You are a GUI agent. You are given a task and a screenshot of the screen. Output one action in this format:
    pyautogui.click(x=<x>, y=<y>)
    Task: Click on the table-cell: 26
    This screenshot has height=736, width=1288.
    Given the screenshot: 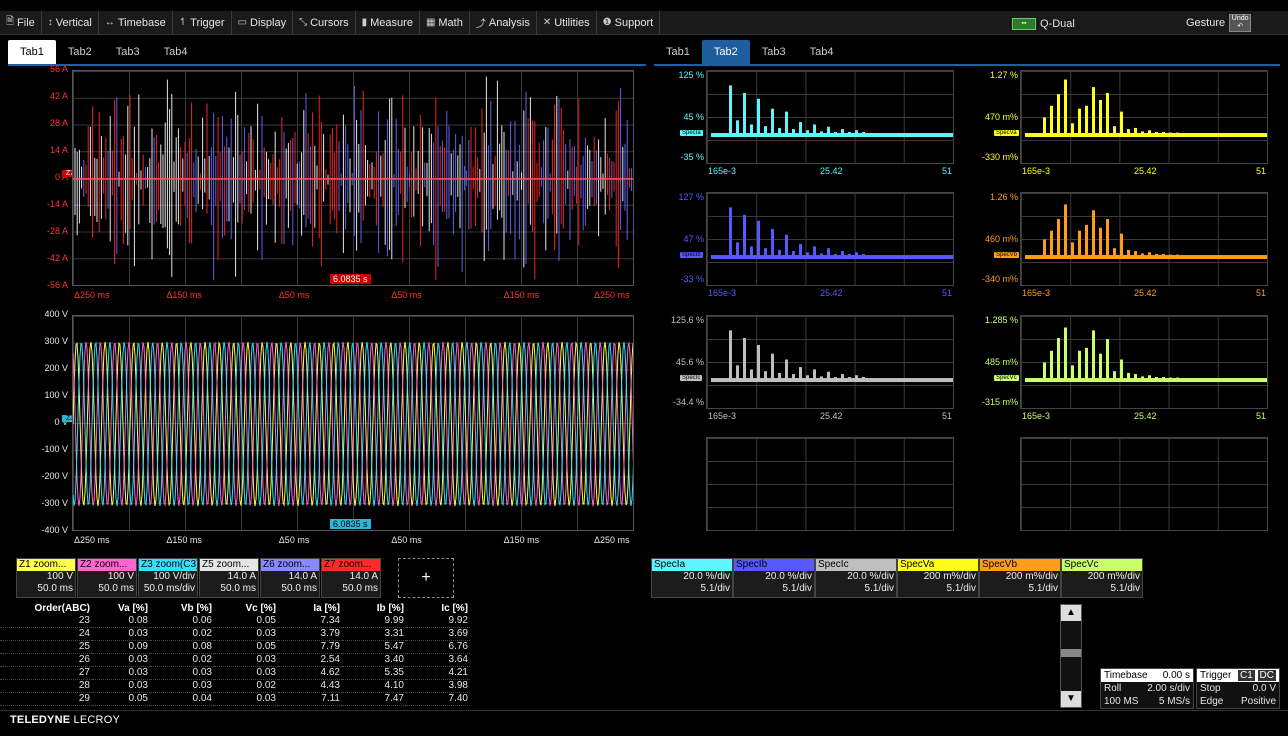 What is the action you would take?
    pyautogui.click(x=46, y=660)
    